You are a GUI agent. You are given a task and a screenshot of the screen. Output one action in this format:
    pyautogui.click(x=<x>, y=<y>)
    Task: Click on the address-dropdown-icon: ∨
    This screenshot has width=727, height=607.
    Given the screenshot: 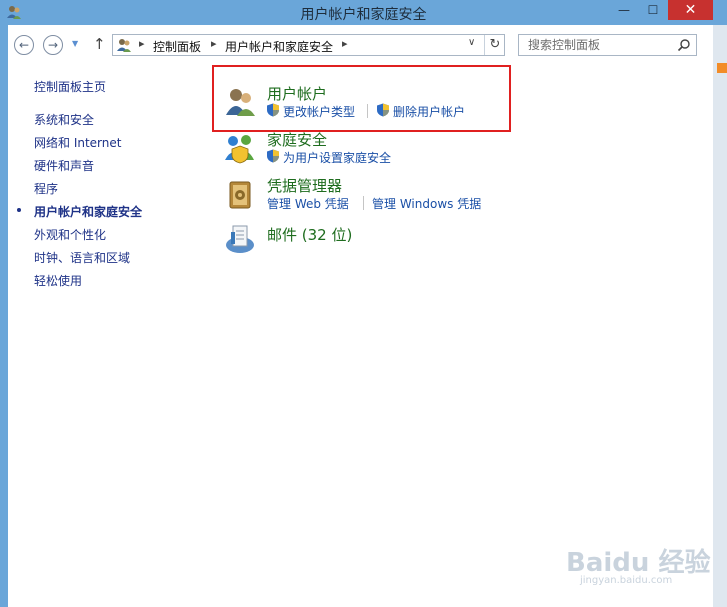 What is the action you would take?
    pyautogui.click(x=471, y=42)
    